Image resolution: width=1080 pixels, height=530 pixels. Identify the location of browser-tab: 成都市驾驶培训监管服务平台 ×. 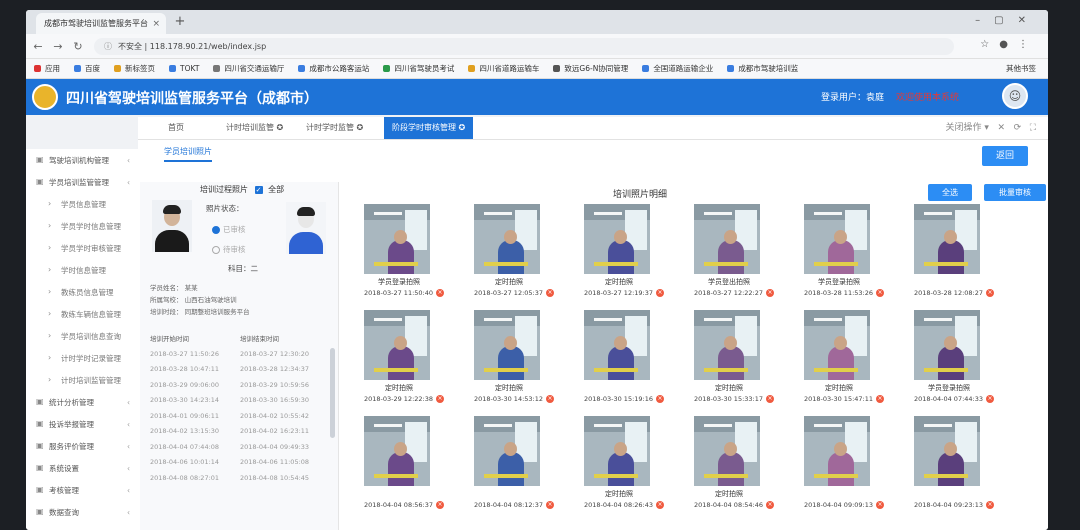
(101, 23).